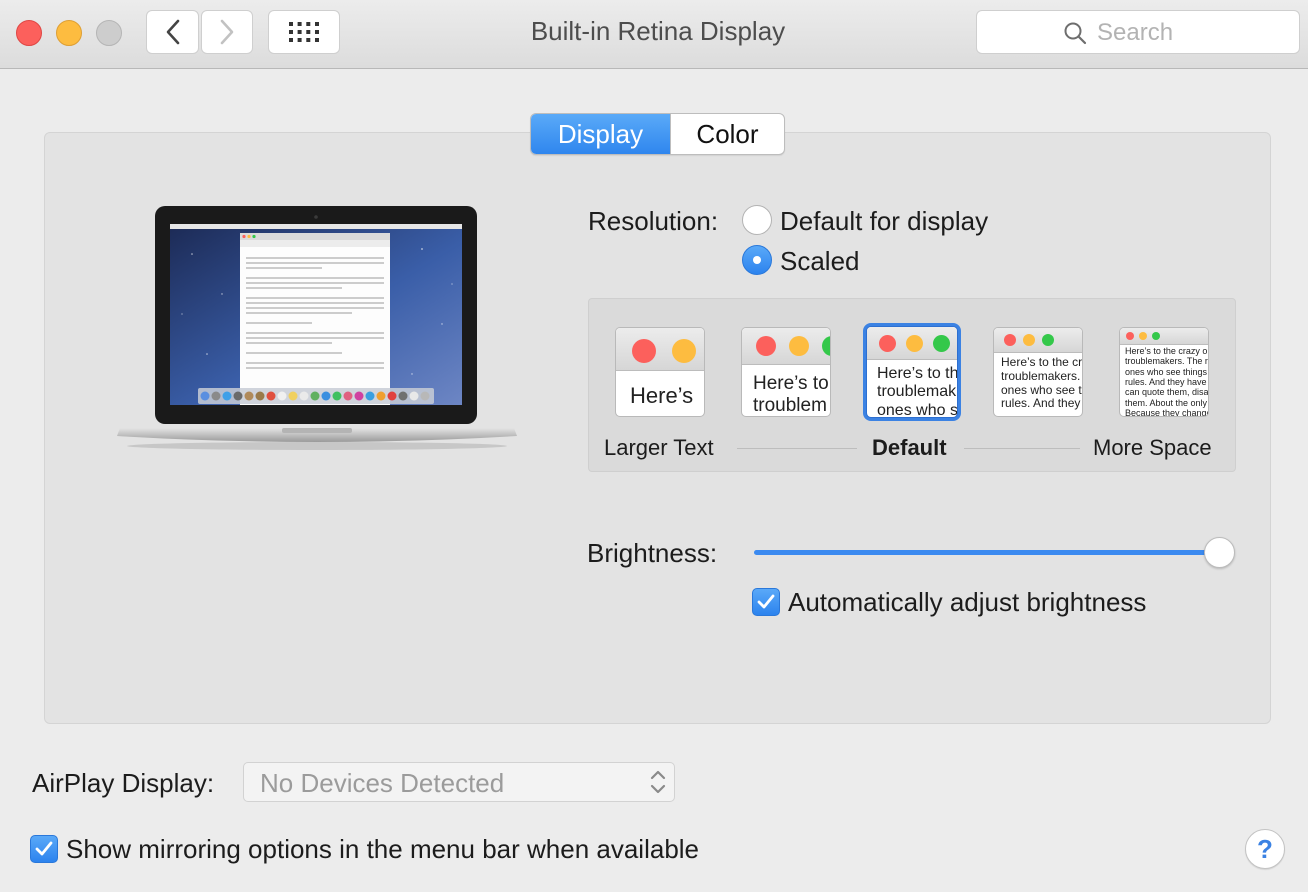 This screenshot has height=892, width=1308. I want to click on airplay-display-popup: No Devices Detected, so click(459, 782).